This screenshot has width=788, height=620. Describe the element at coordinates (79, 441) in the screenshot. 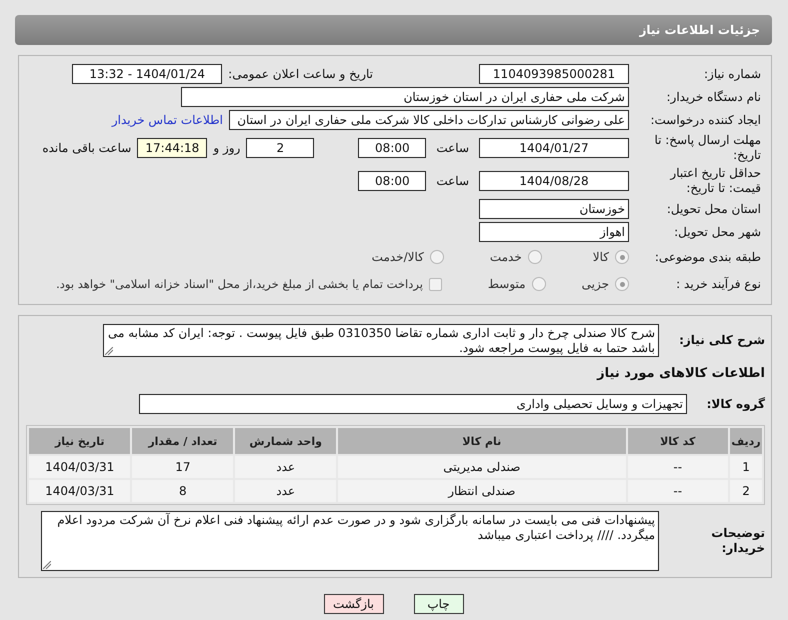

I see `column-header: تاریخ نیاز` at that location.